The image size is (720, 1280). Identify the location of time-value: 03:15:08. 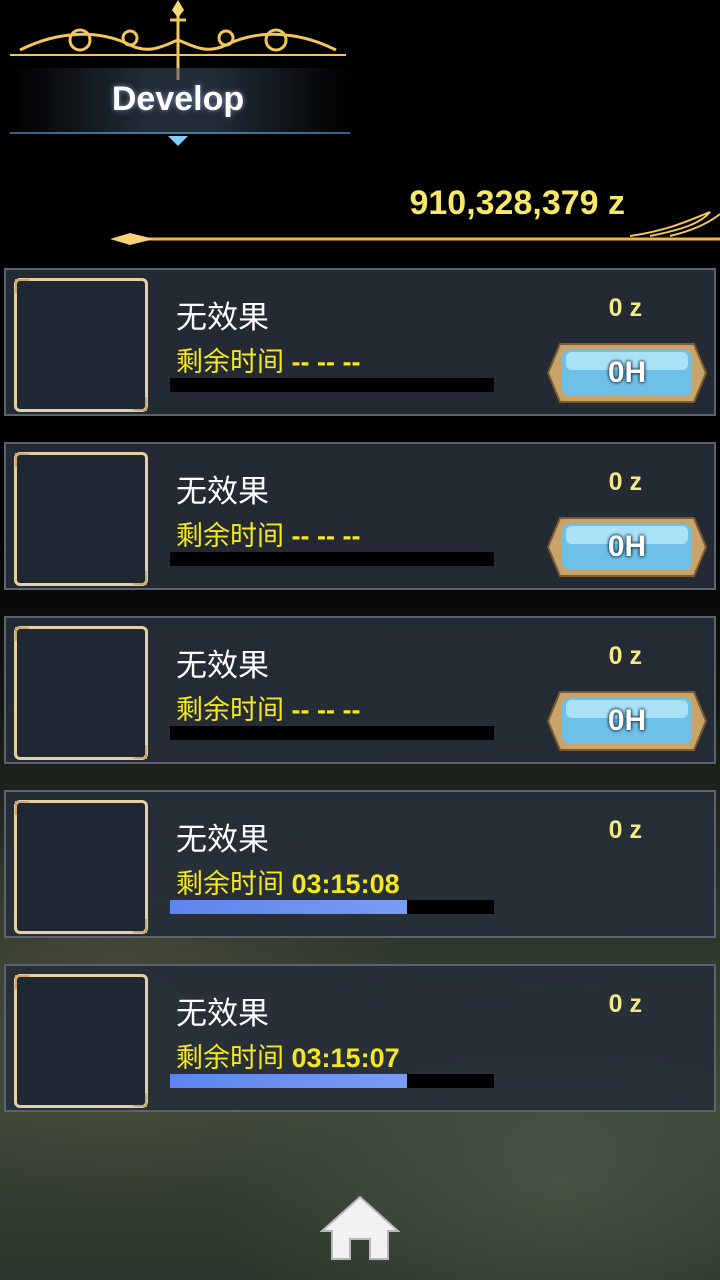
(345, 884).